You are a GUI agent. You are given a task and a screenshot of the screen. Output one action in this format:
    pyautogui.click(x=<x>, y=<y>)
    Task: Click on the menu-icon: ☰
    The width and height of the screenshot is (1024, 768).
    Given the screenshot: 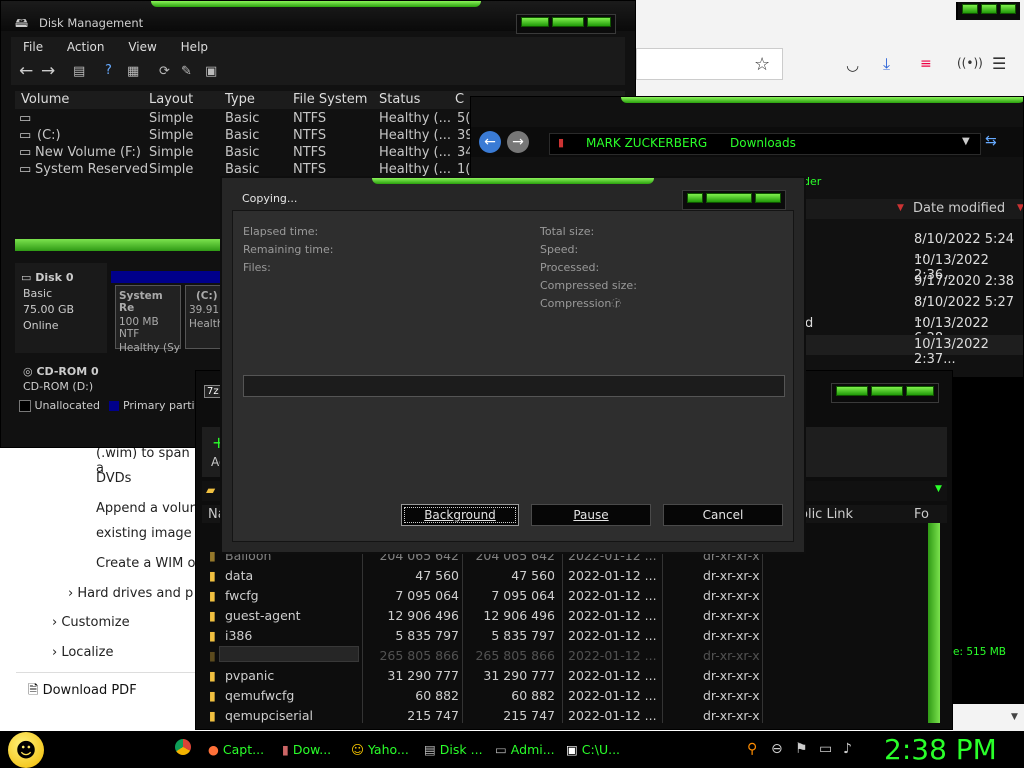 What is the action you would take?
    pyautogui.click(x=999, y=63)
    